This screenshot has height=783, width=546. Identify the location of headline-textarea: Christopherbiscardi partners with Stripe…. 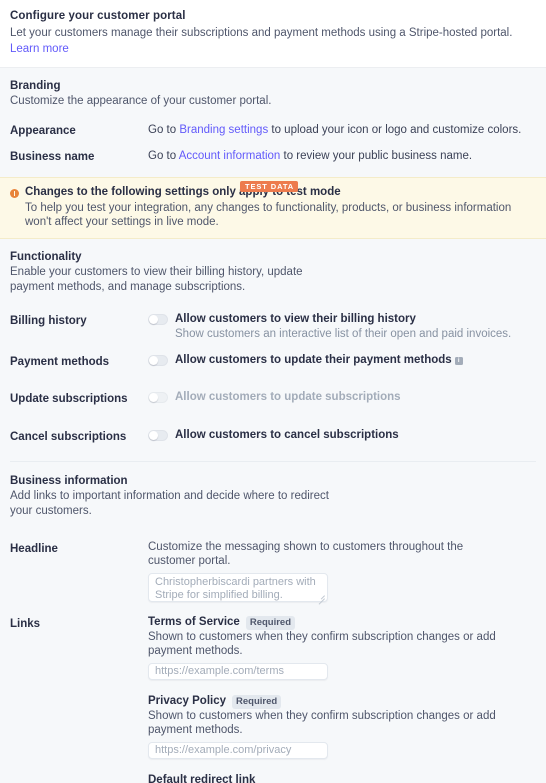
(238, 589).